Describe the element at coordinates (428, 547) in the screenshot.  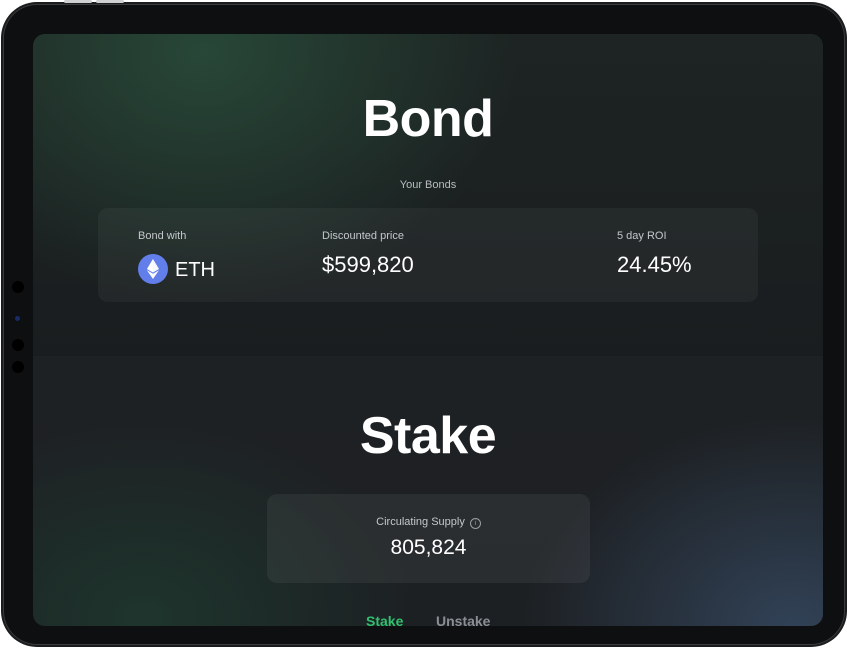
I see `circulating-supply-value: 805,824` at that location.